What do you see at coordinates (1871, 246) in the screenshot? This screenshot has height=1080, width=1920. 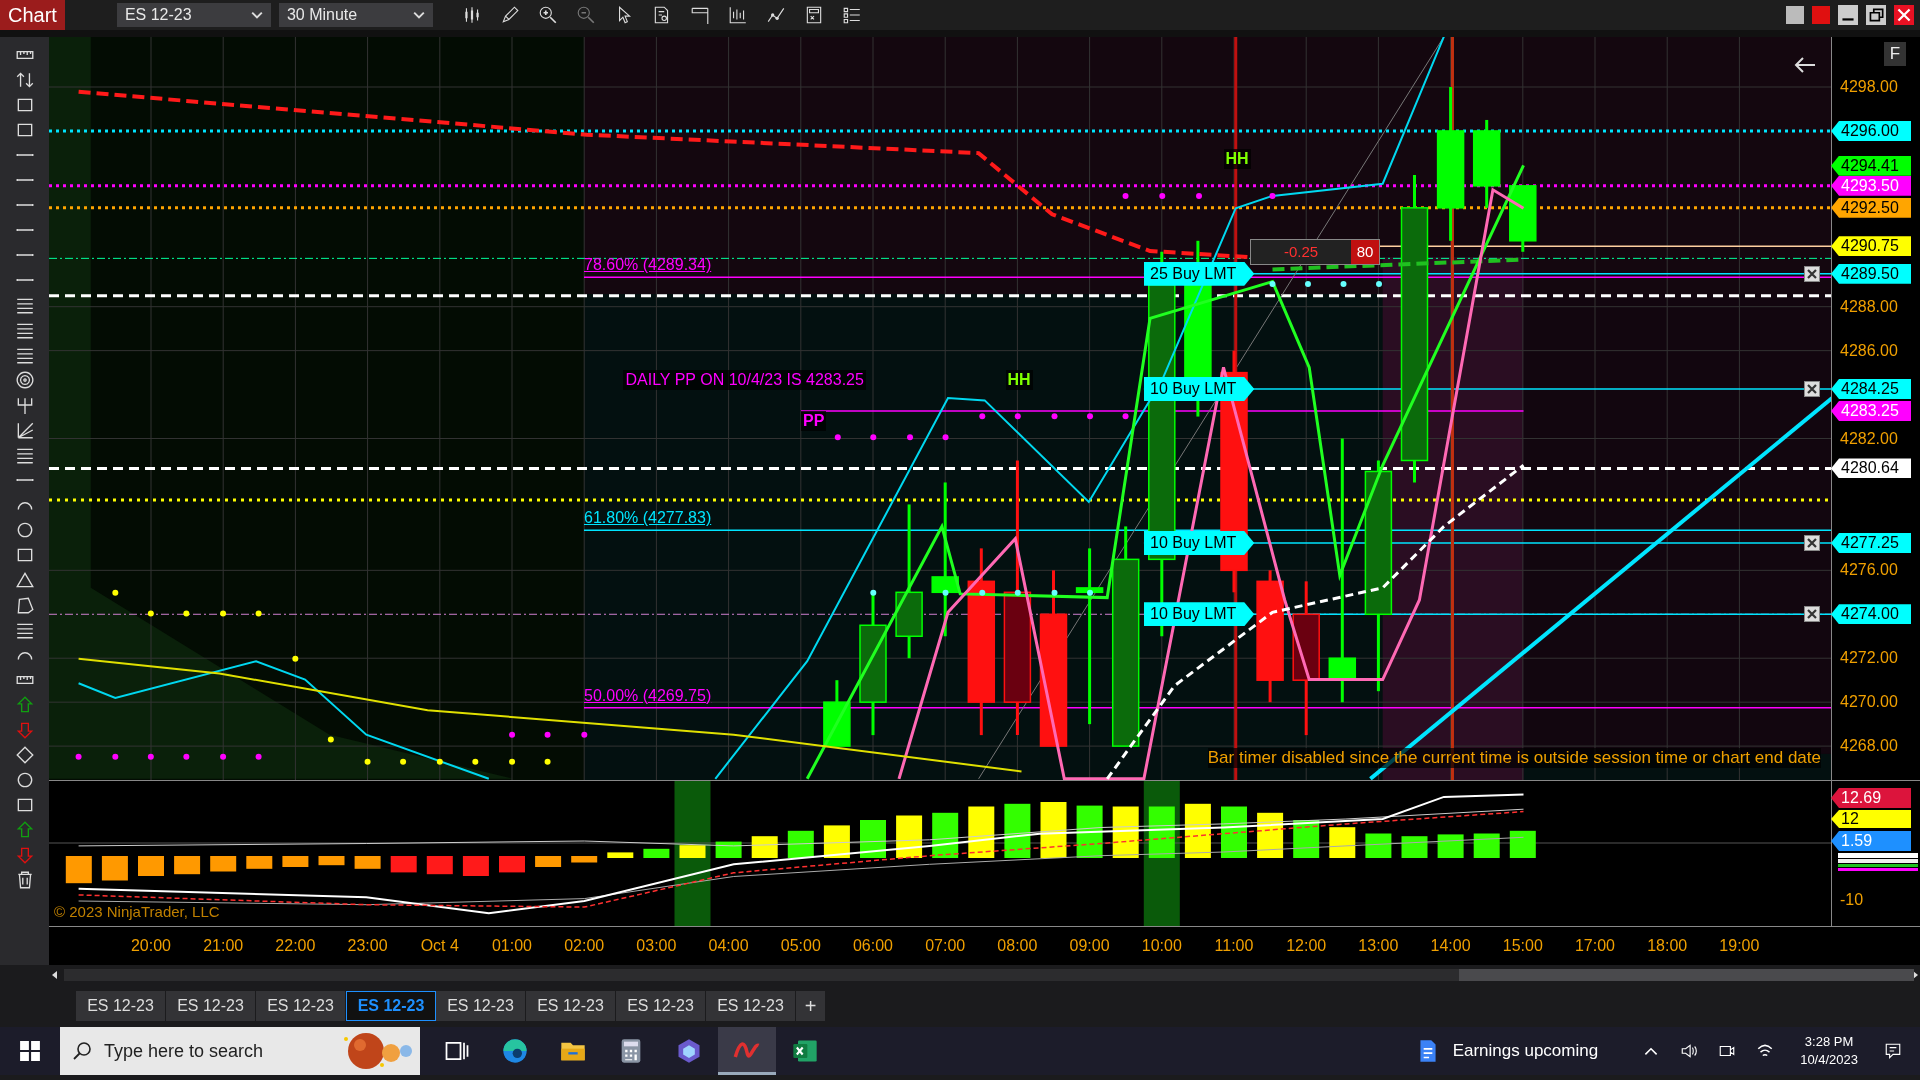 I see `price-flag: 4290.75` at bounding box center [1871, 246].